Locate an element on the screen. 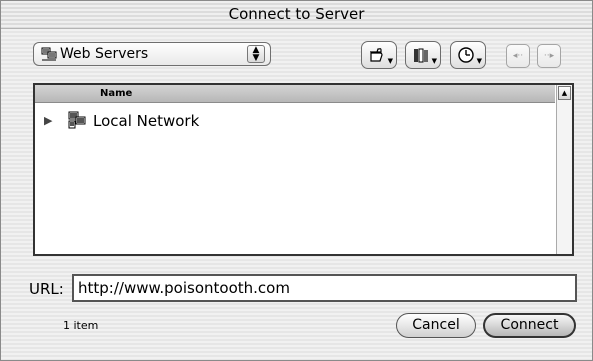  disclosure-triangle-icon: ▶ is located at coordinates (48, 120).